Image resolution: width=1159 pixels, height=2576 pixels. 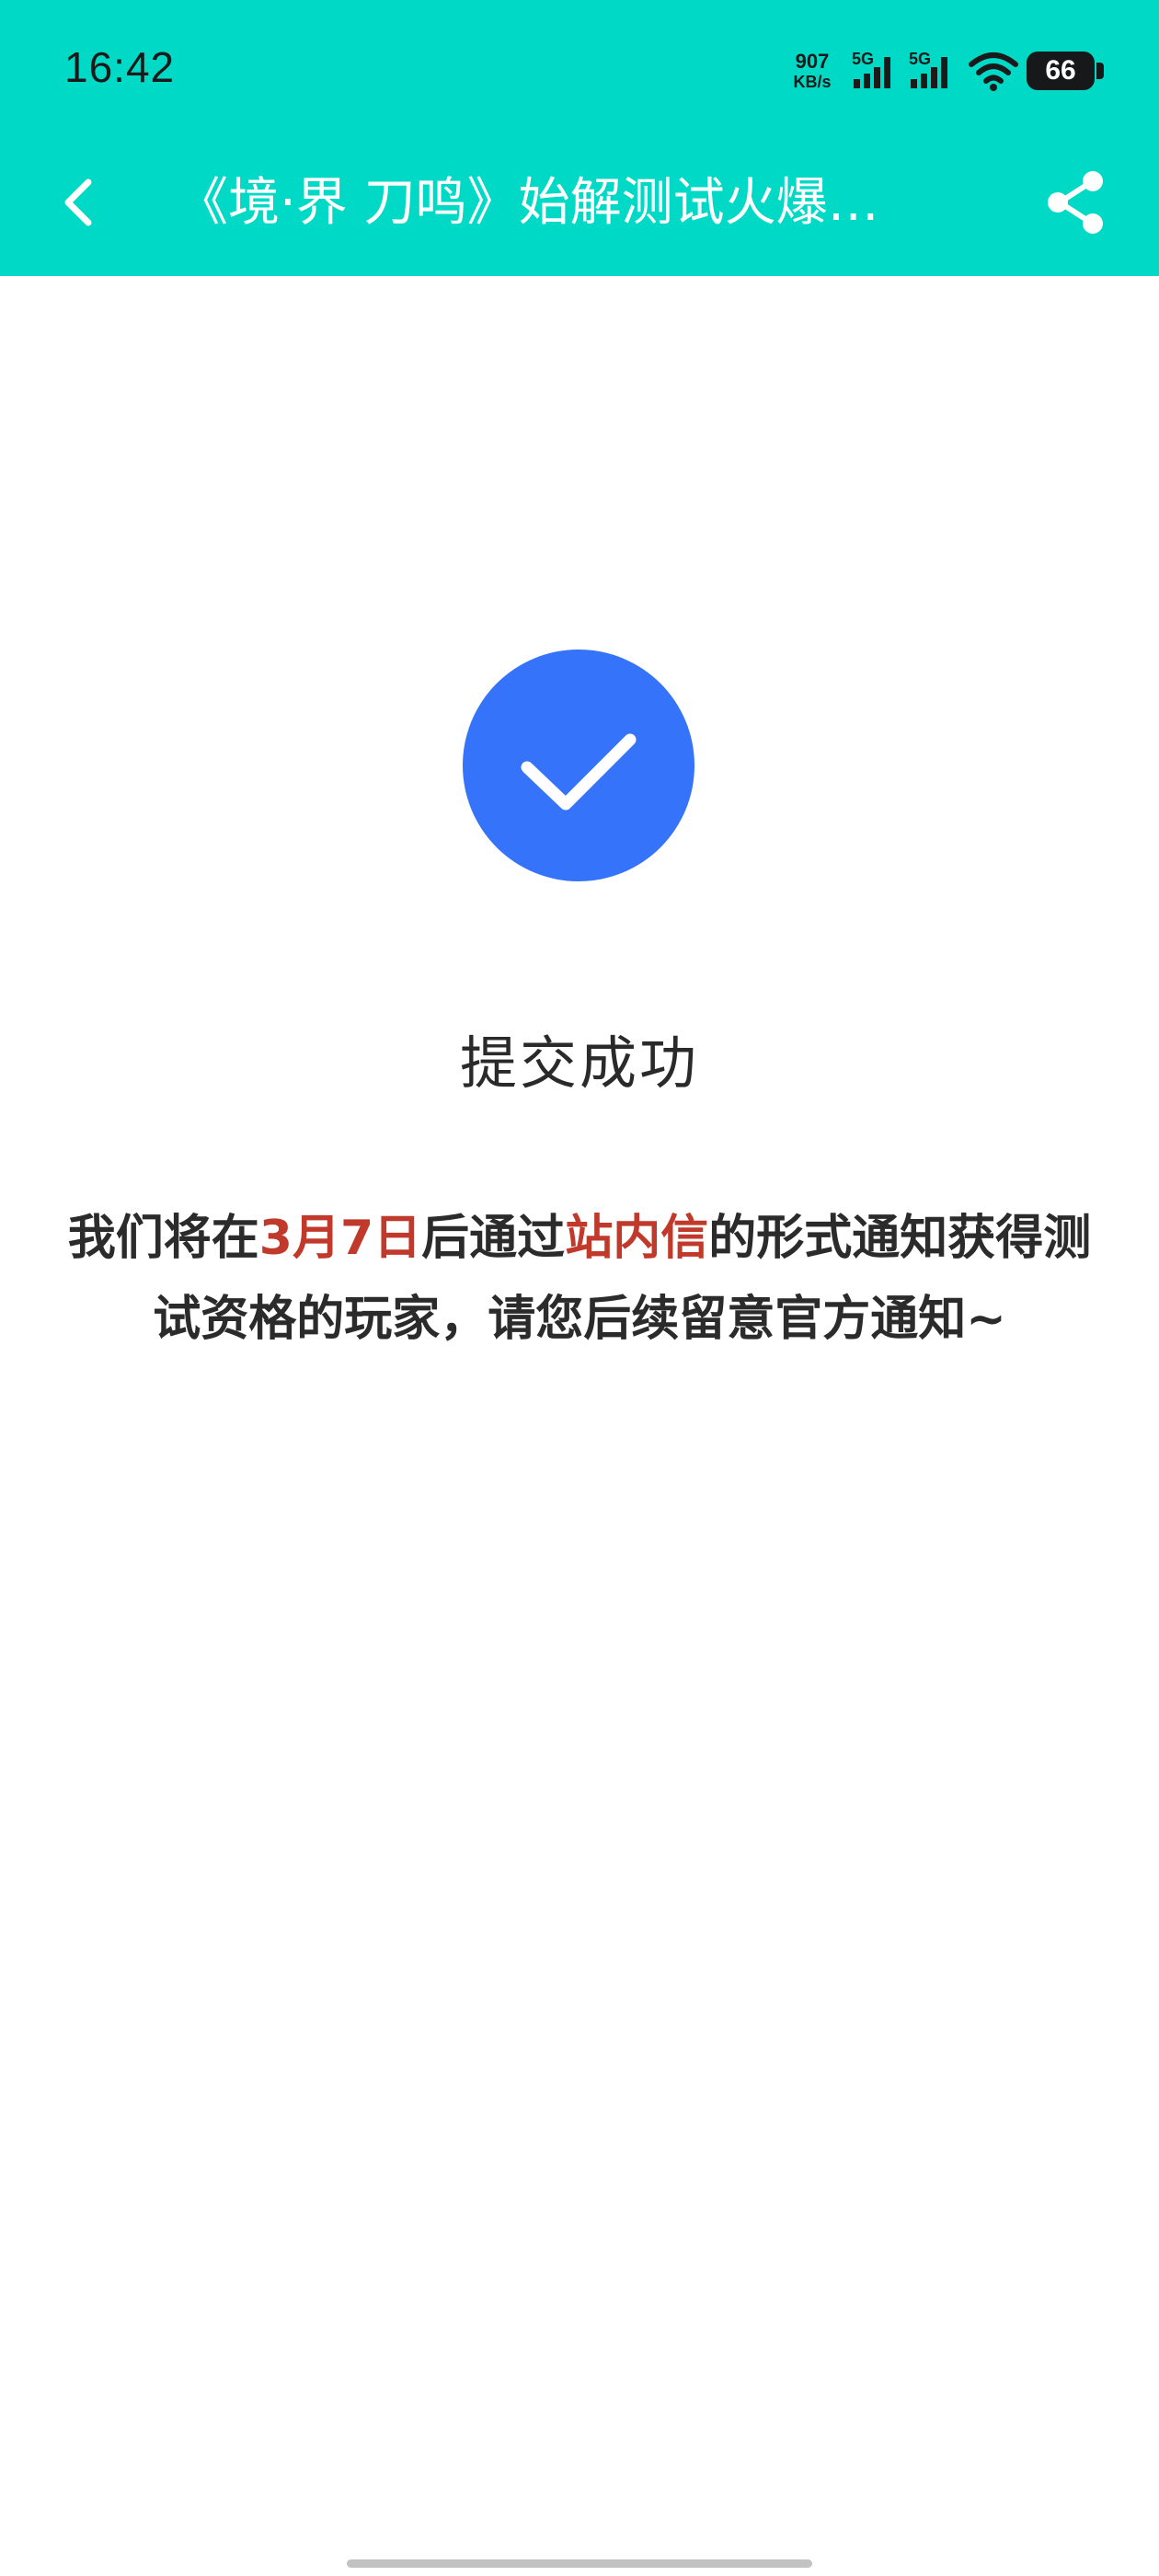 I want to click on signal-sim2-icon: 5G, so click(x=934, y=71).